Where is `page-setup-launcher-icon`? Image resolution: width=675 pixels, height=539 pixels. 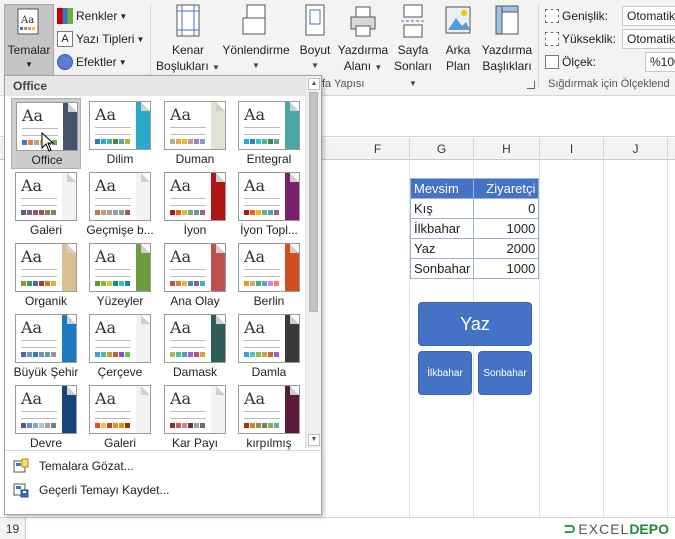
page-setup-launcher-icon is located at coordinates (531, 85).